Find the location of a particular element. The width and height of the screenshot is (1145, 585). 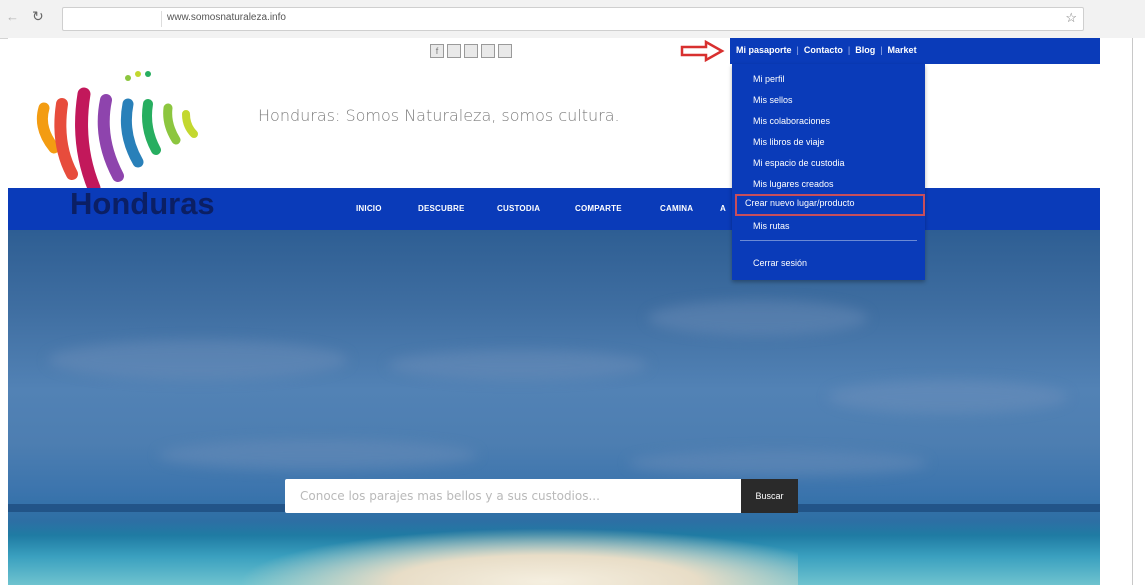

social-icons: f is located at coordinates (471, 51).